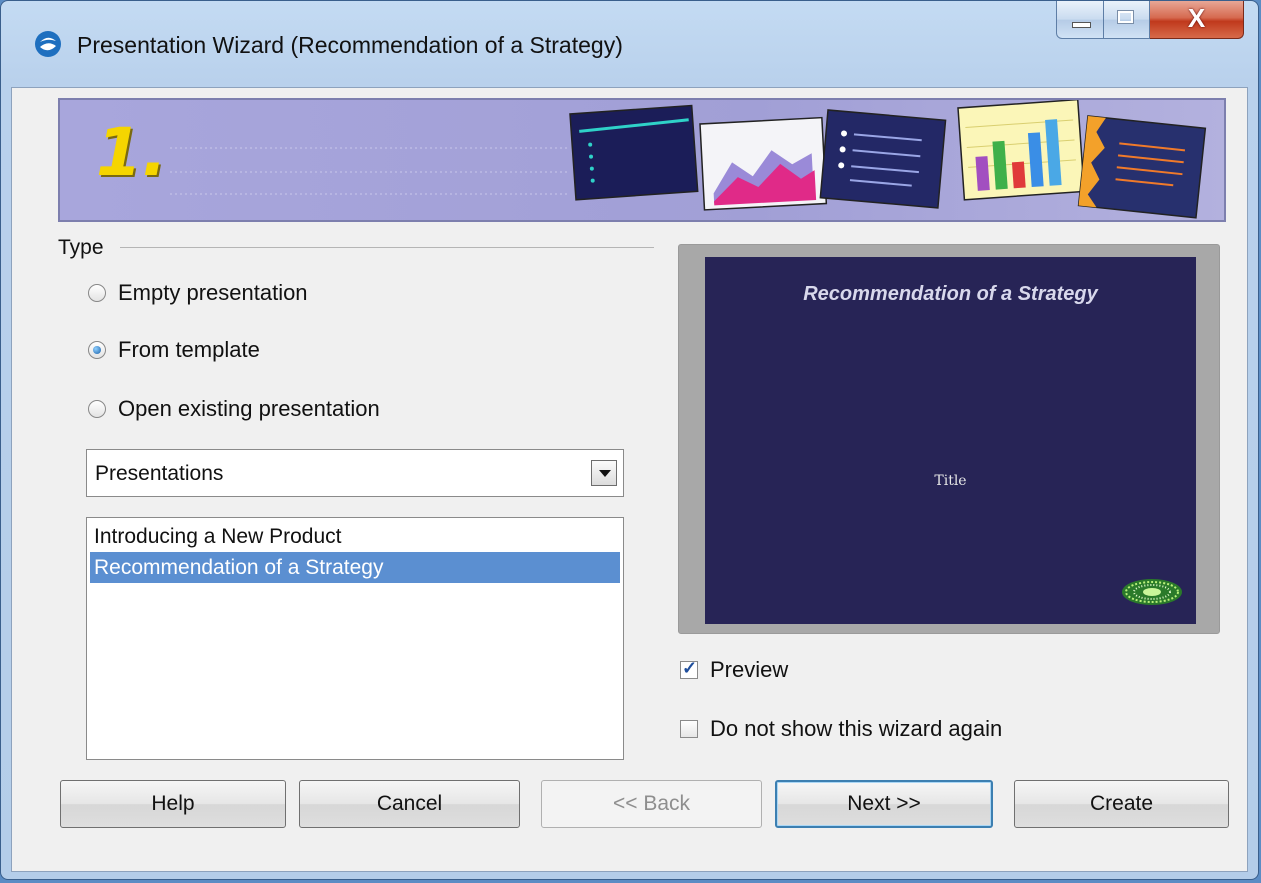  I want to click on group-divider, so click(387, 247).